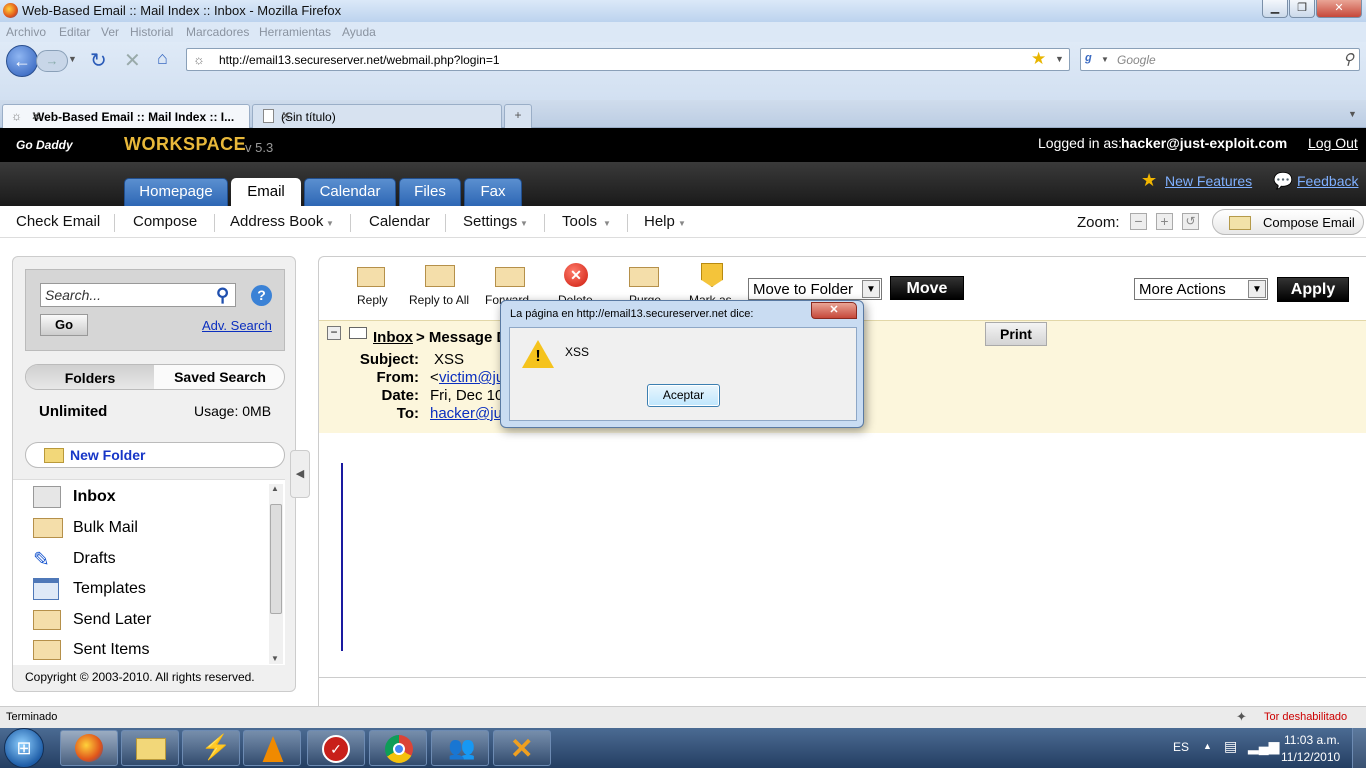 This screenshot has width=1366, height=768. Describe the element at coordinates (430, 192) in the screenshot. I see `tab-files: Files` at that location.